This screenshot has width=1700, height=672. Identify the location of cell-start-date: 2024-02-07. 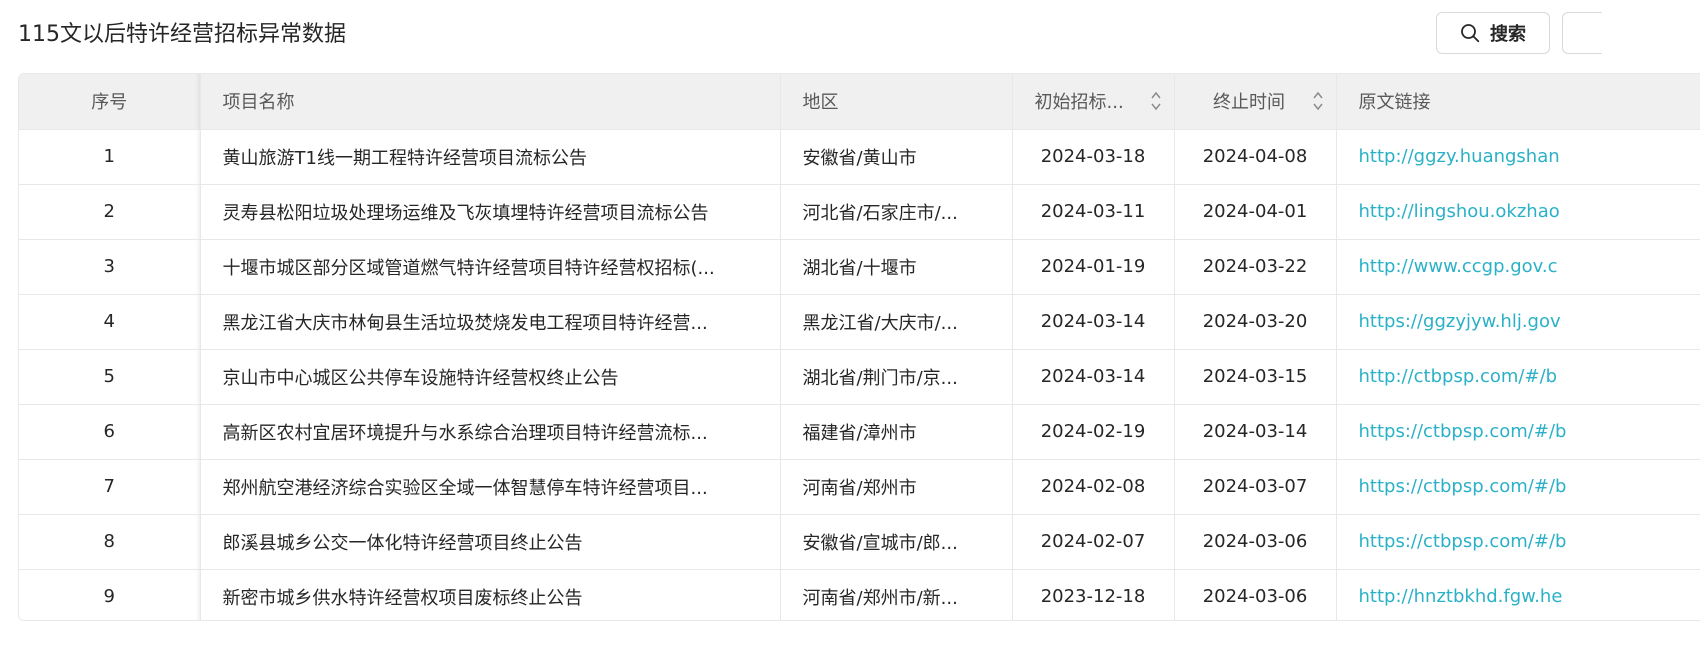
(1093, 542).